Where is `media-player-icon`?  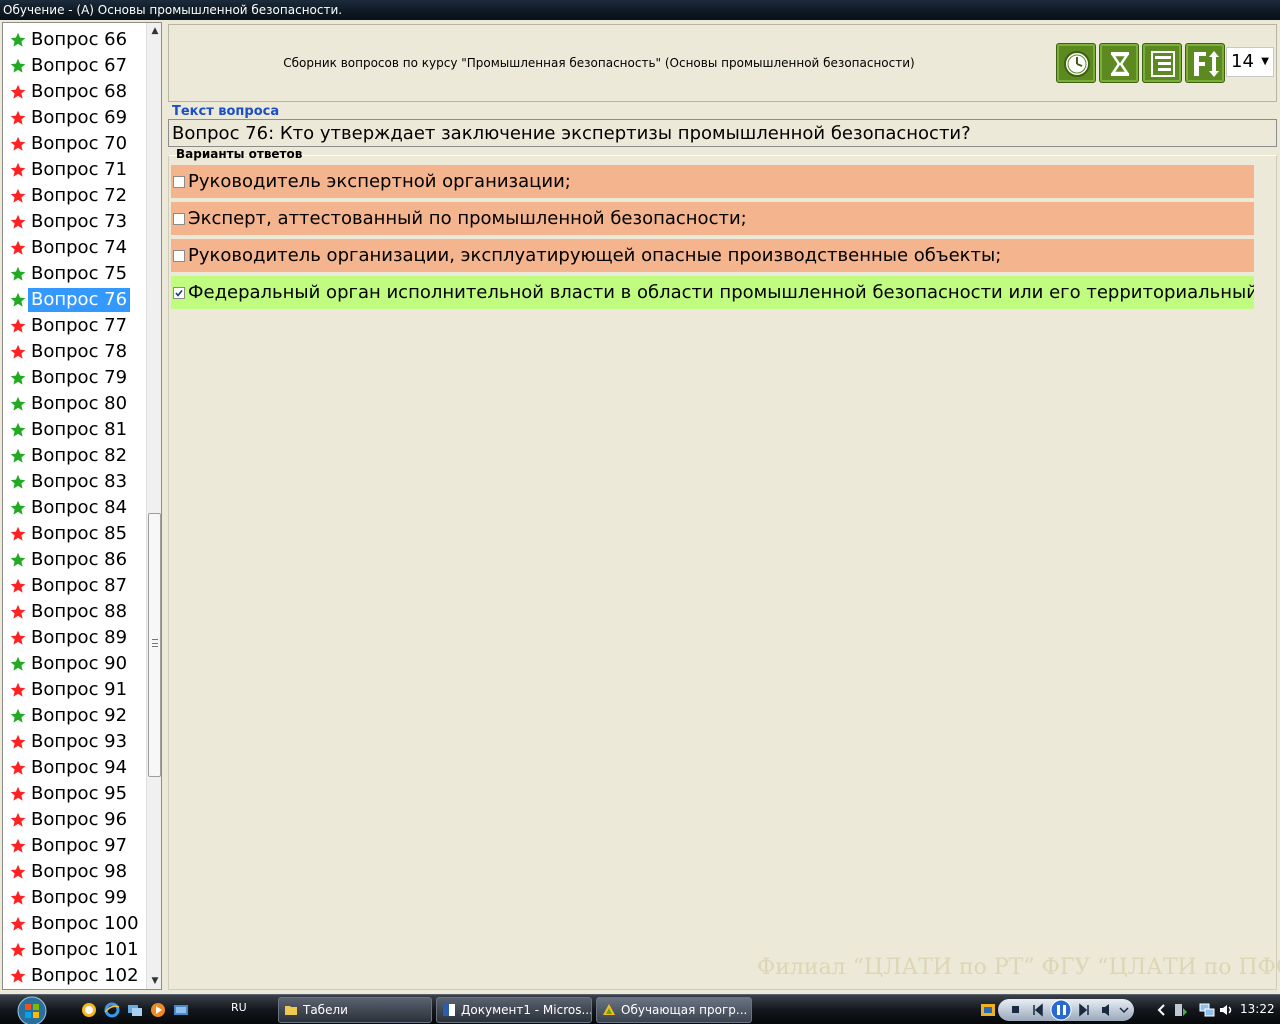 media-player-icon is located at coordinates (158, 1010).